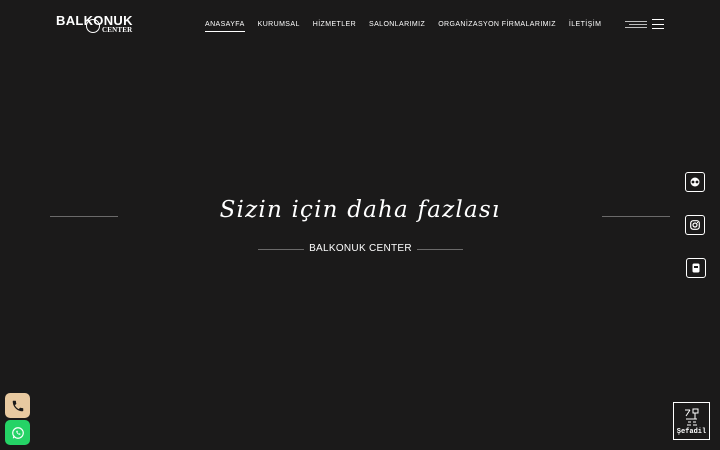  Describe the element at coordinates (440, 249) in the screenshot. I see `subtitle-divider-right` at that location.